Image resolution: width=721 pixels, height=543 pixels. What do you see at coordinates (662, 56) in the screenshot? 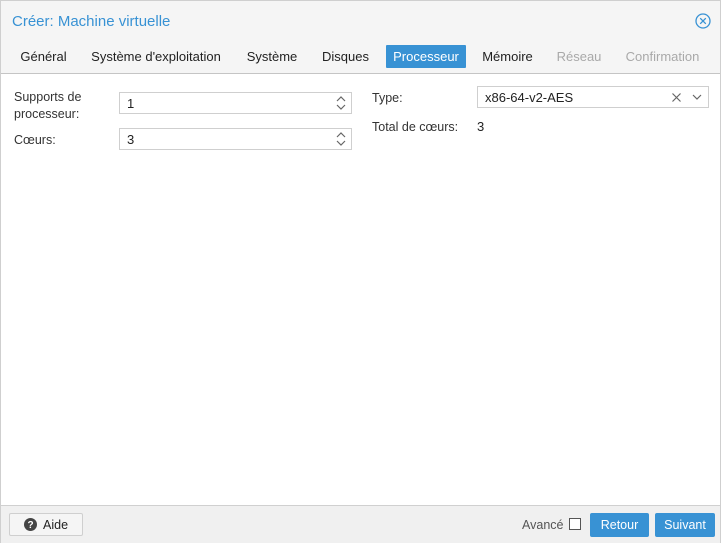
I see `tab-confirmation: Confirmation` at bounding box center [662, 56].